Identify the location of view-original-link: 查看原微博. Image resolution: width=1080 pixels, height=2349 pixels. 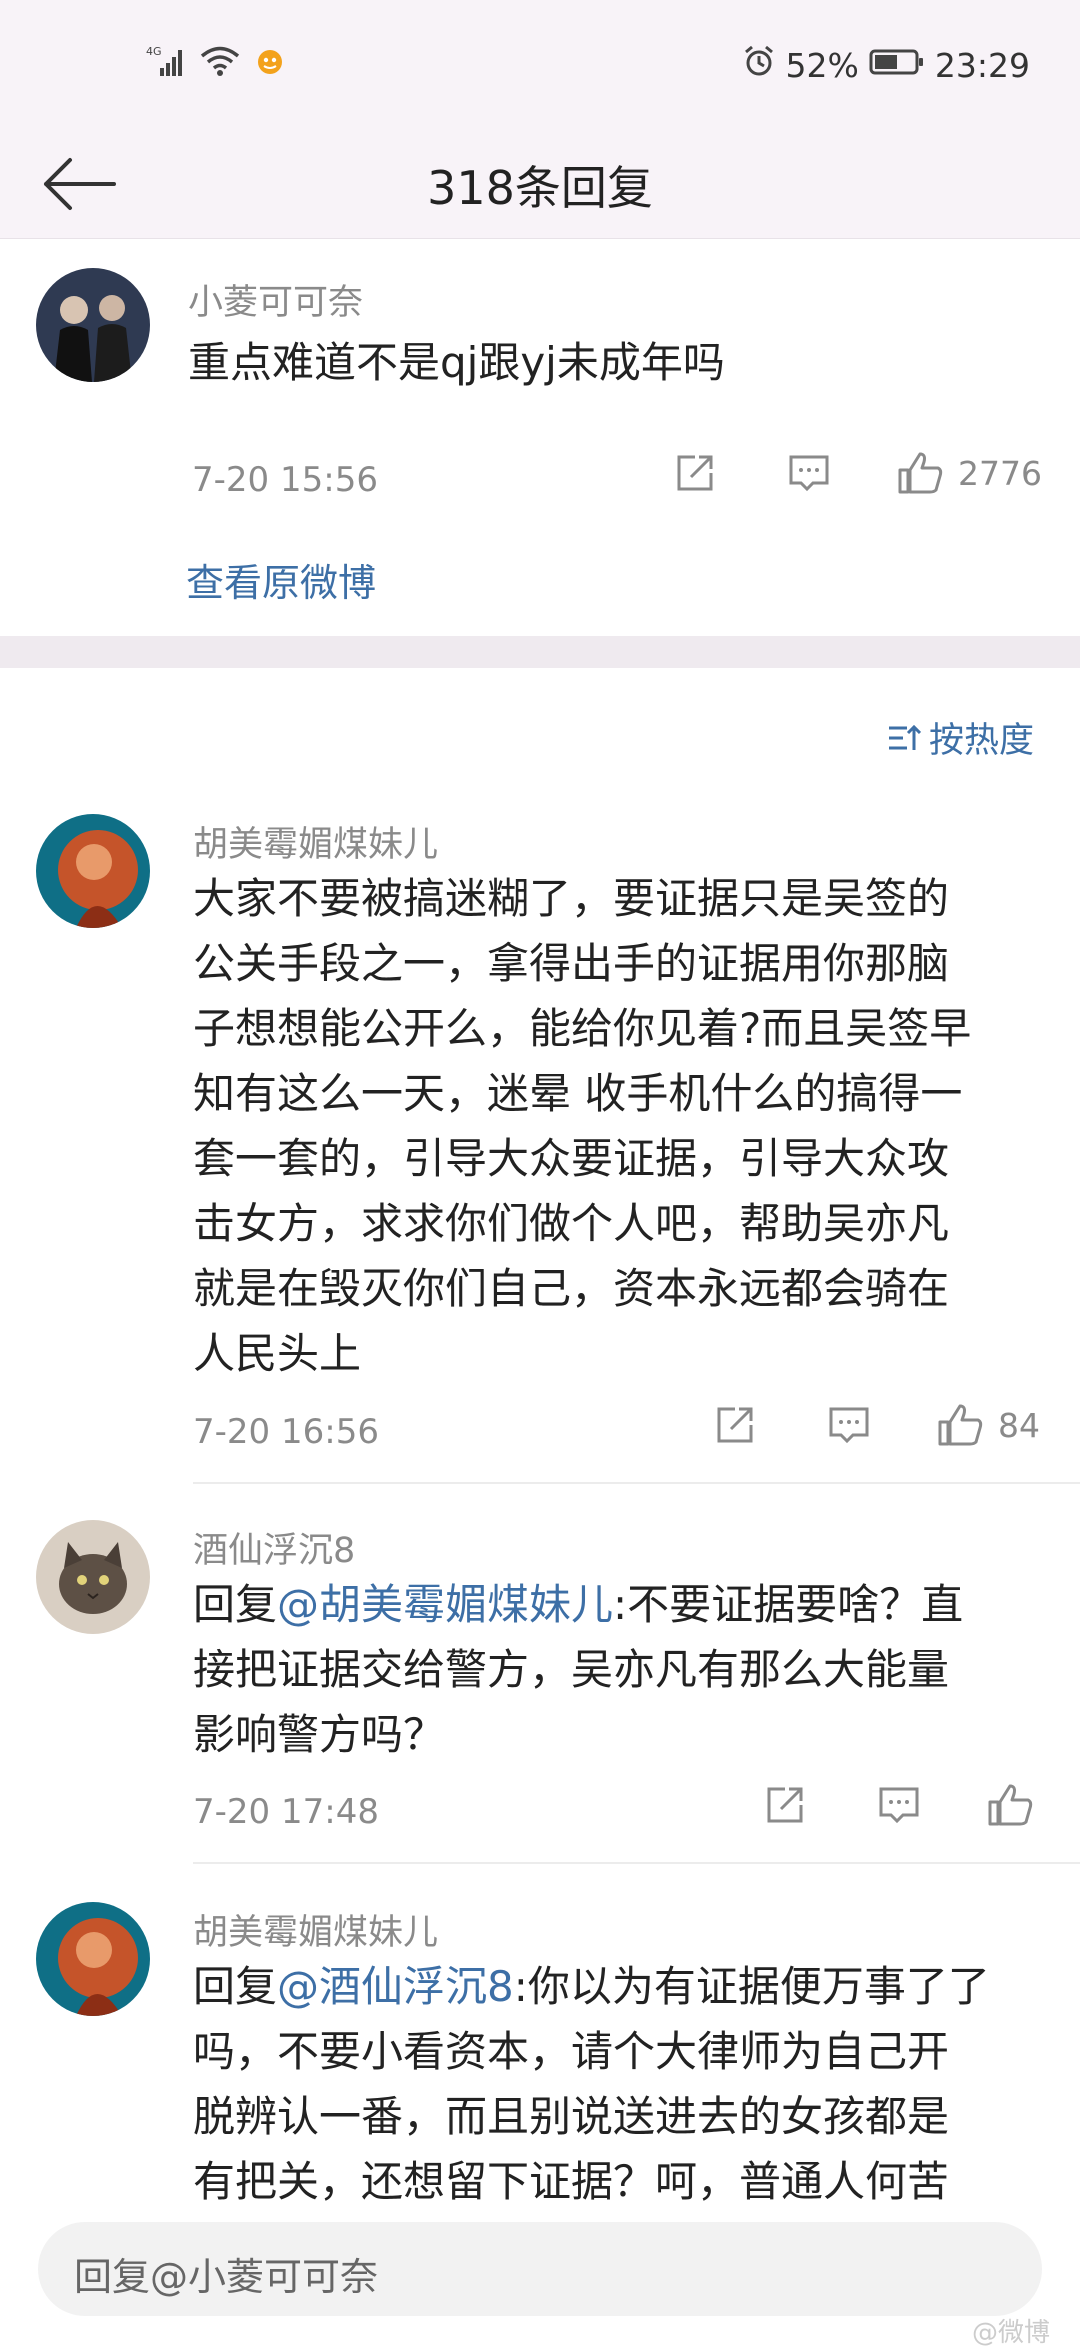
(281, 579).